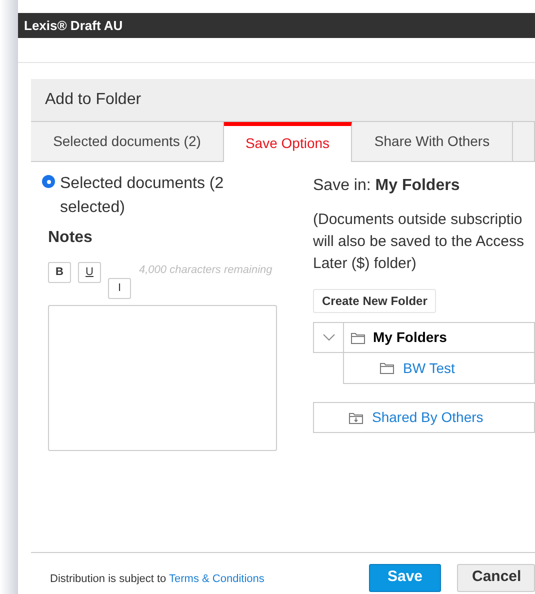  I want to click on window-title: Lexis® Draft AU, so click(73, 25).